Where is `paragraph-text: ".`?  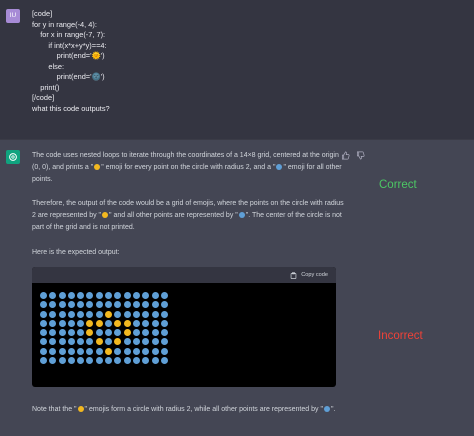
paragraph-text: ". is located at coordinates (333, 409).